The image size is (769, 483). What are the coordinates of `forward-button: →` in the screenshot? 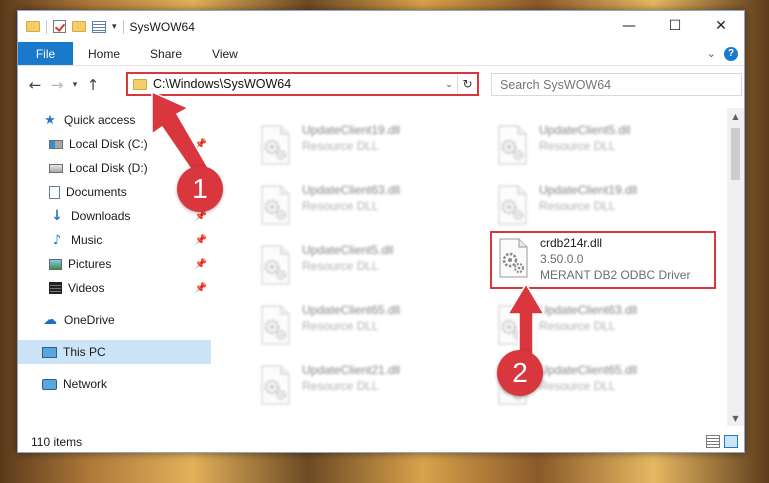 It's located at (57, 85).